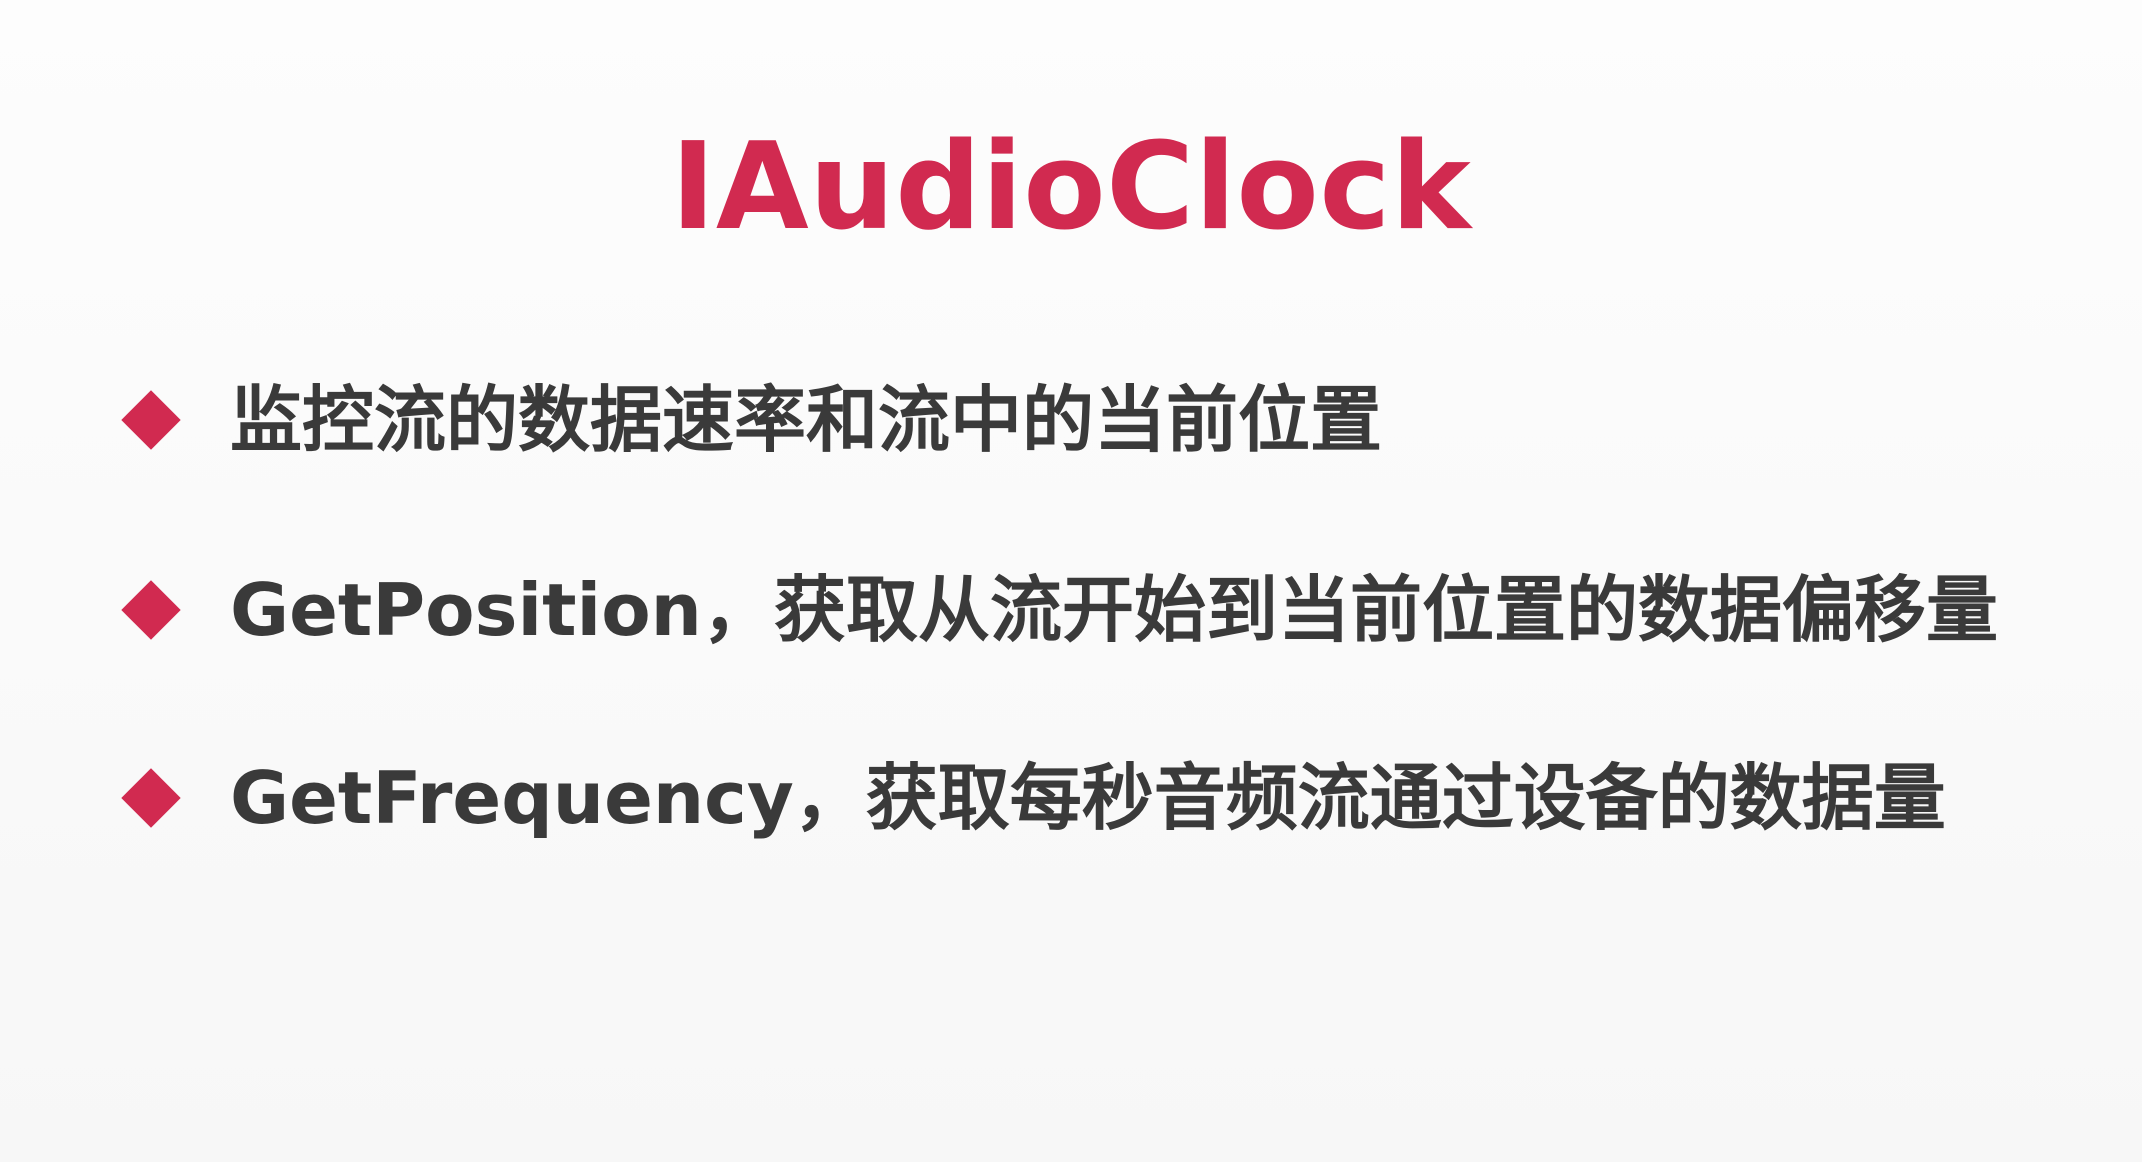  What do you see at coordinates (1071, 187) in the screenshot?
I see `slide-title: IAudioClock` at bounding box center [1071, 187].